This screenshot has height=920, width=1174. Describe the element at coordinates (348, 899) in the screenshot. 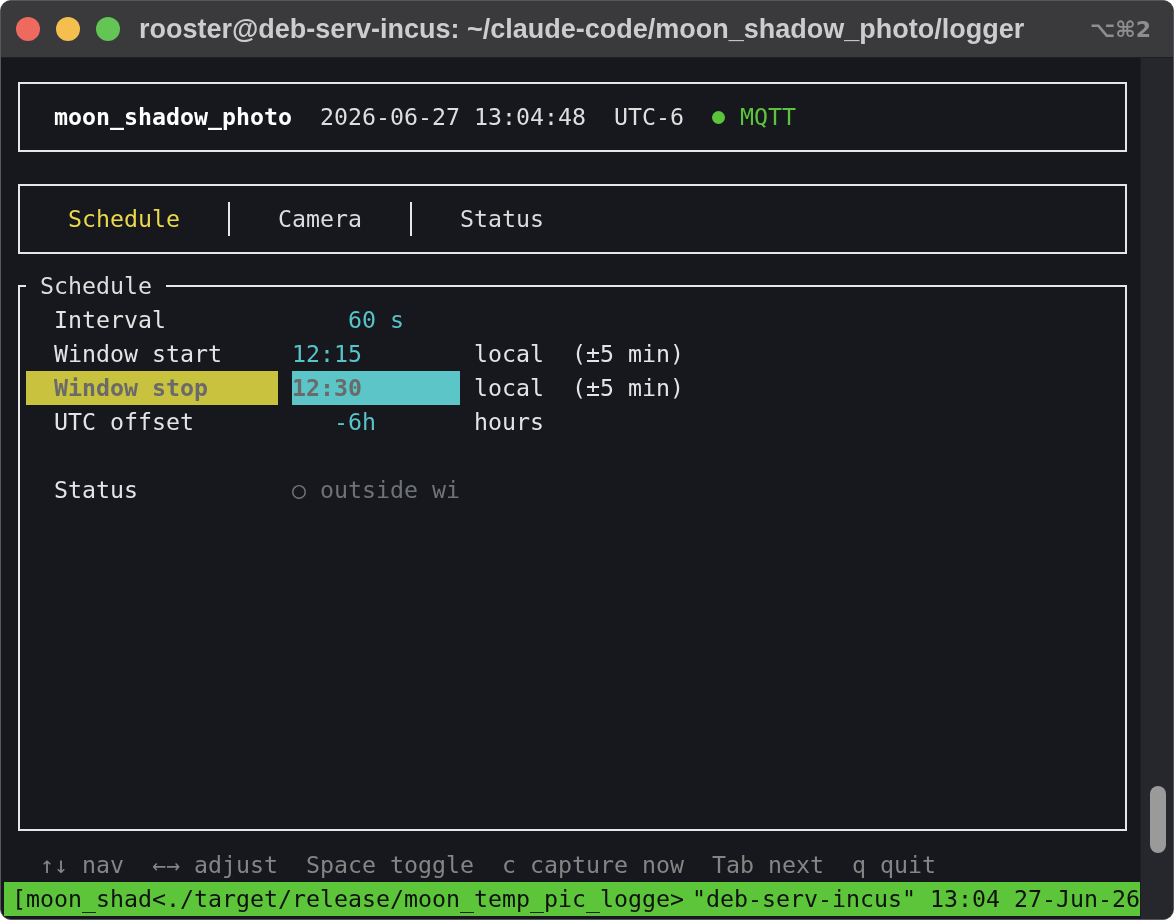

I see `status-bar-left-text: [moon_shad<./target/release/moon_temp_pic_logge>` at that location.